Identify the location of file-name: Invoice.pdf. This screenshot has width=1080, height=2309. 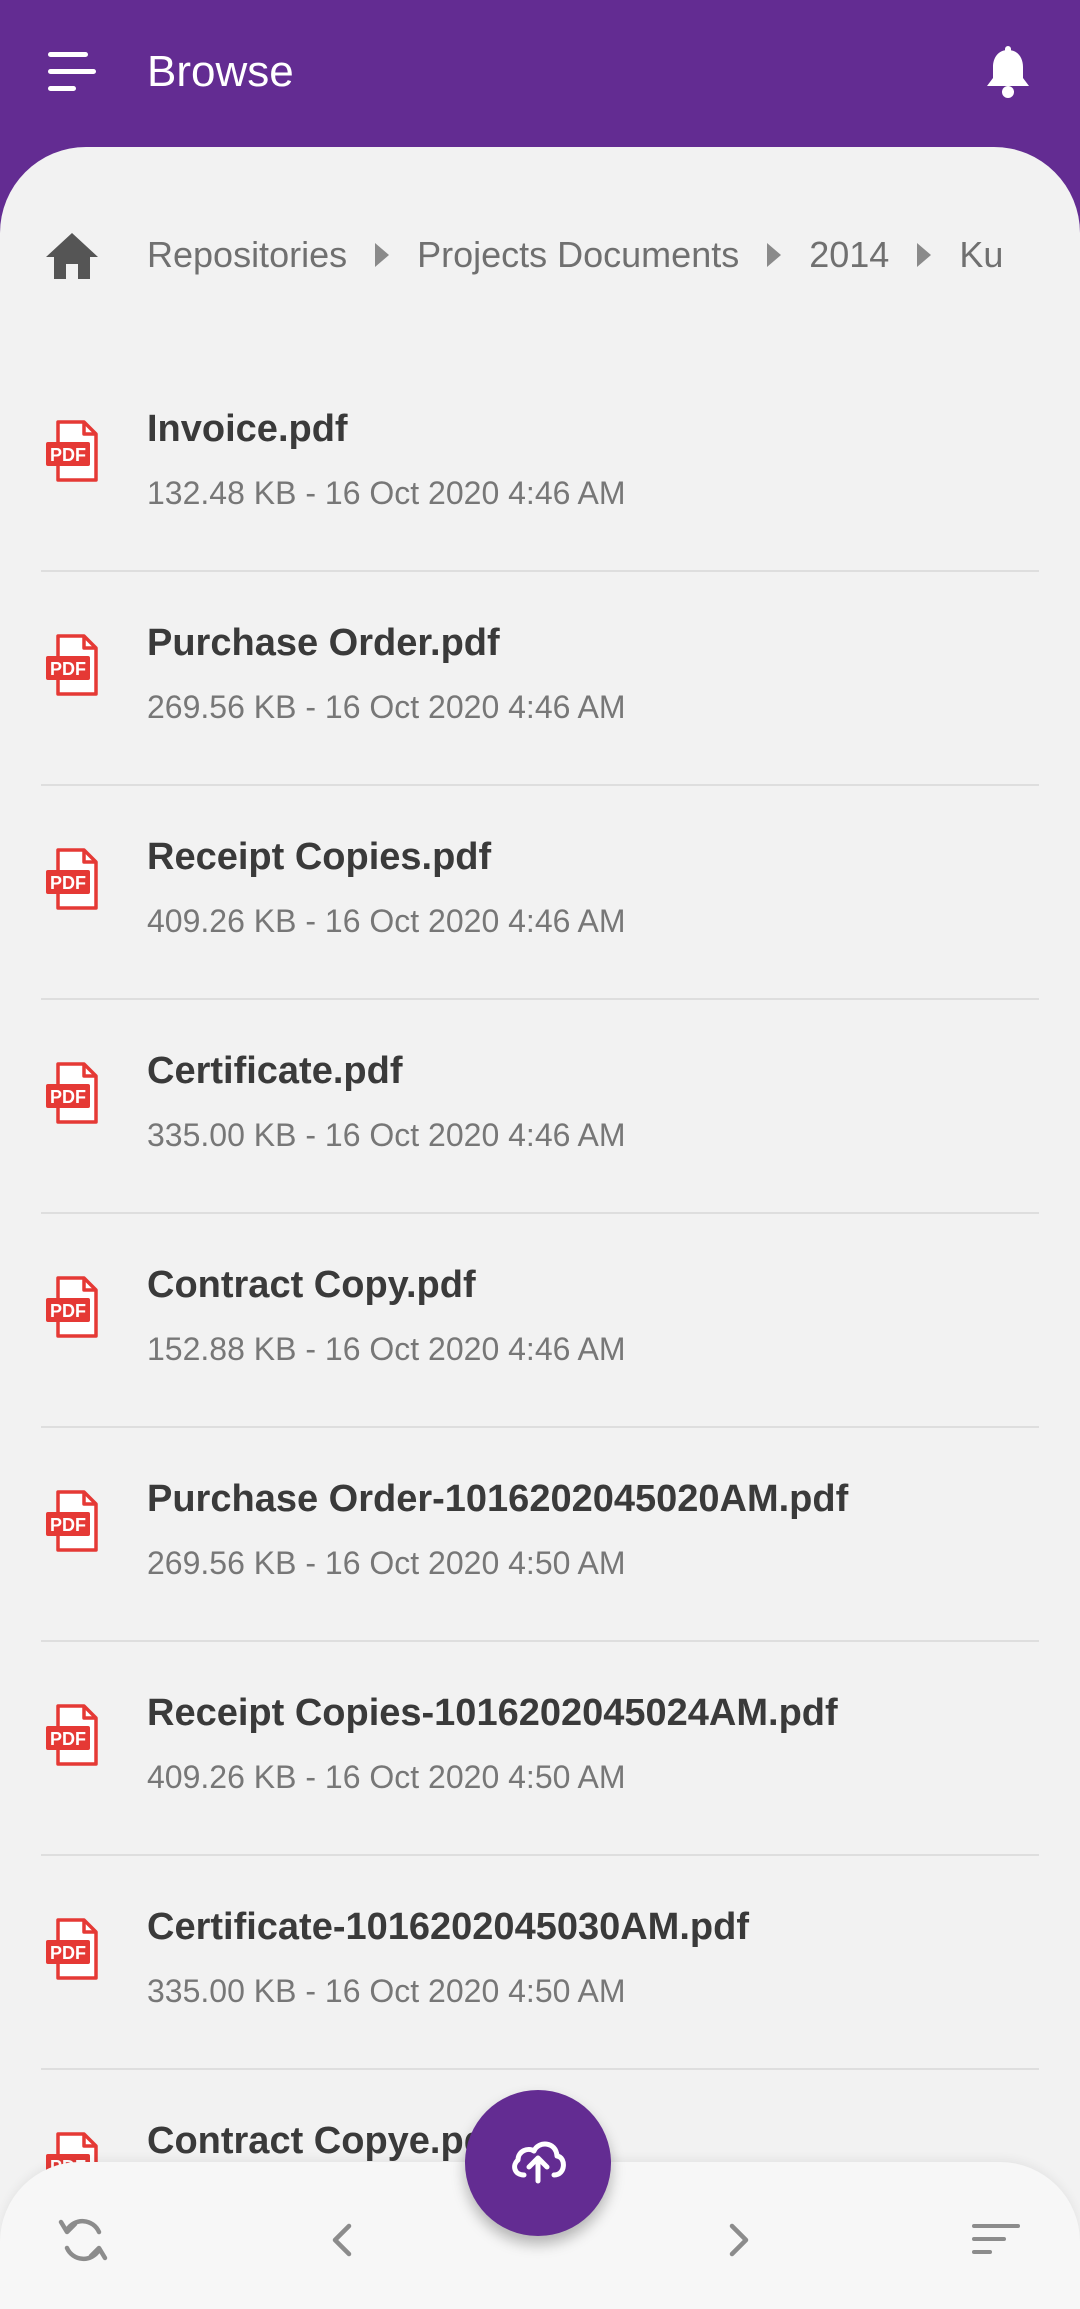
(247, 429).